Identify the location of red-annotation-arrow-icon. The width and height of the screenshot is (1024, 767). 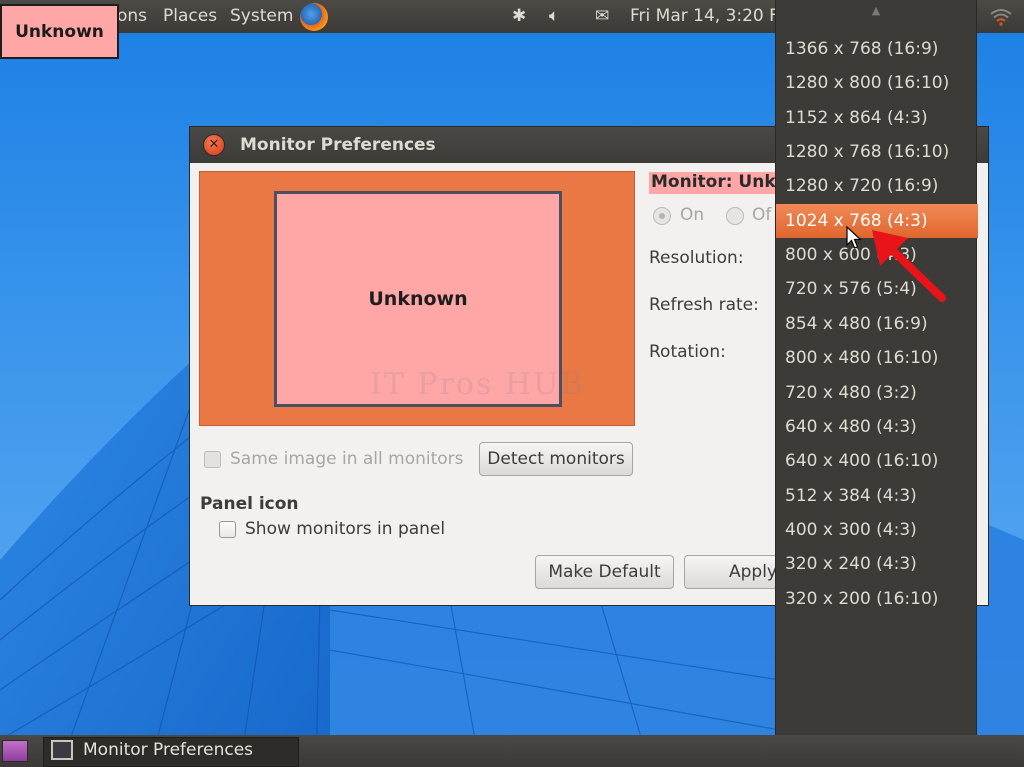
(909, 266).